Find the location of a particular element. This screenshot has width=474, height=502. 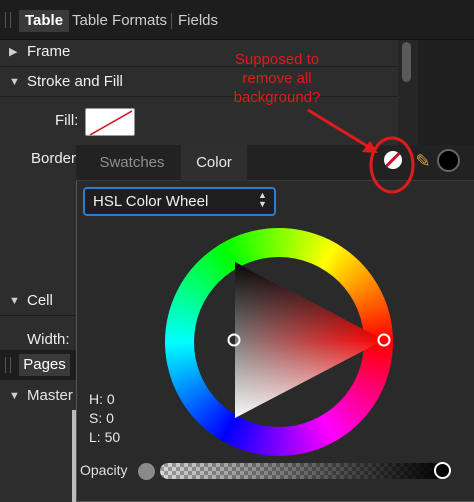

section-stroke-fill-label: Stroke and Fill is located at coordinates (75, 81).